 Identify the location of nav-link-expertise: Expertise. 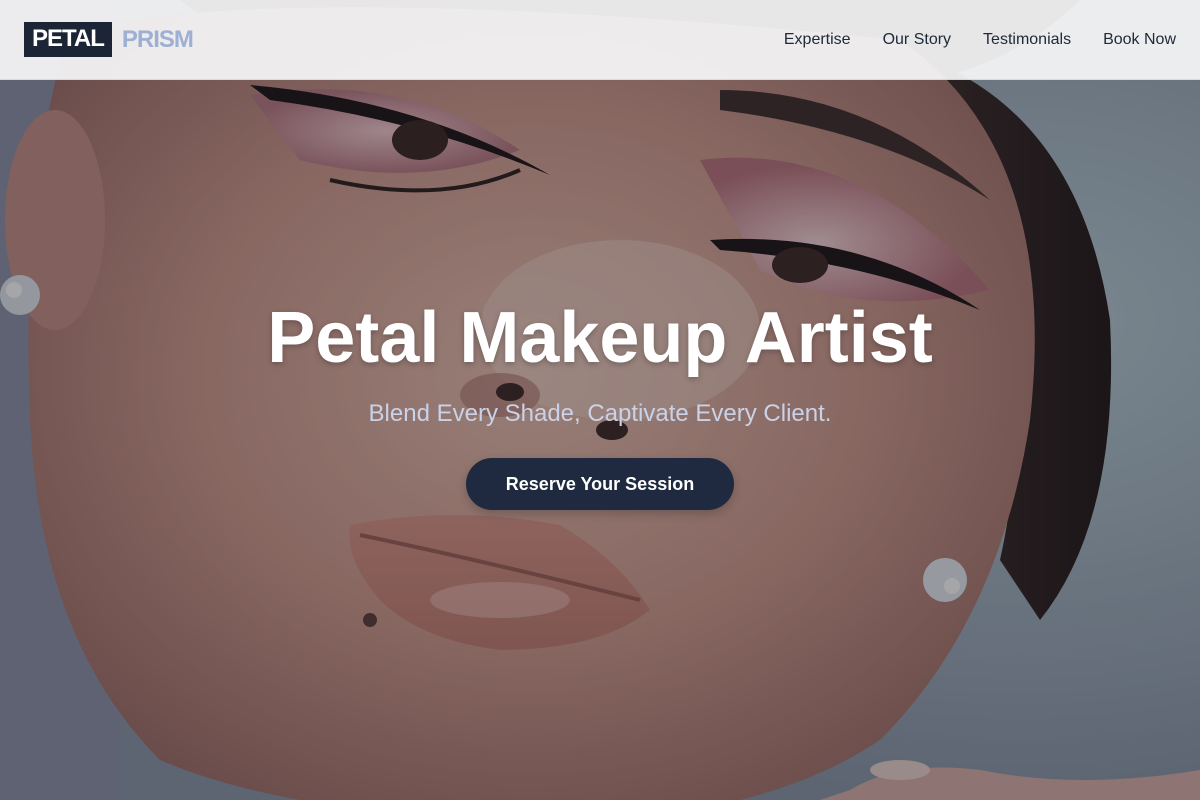
(817, 40).